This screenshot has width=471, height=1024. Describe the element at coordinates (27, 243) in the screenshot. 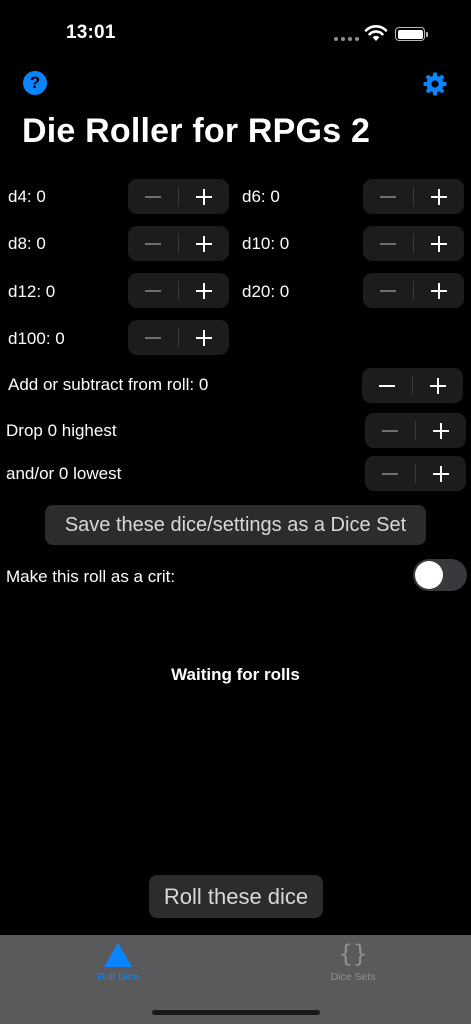

I see `d8-label: d8: 0` at that location.